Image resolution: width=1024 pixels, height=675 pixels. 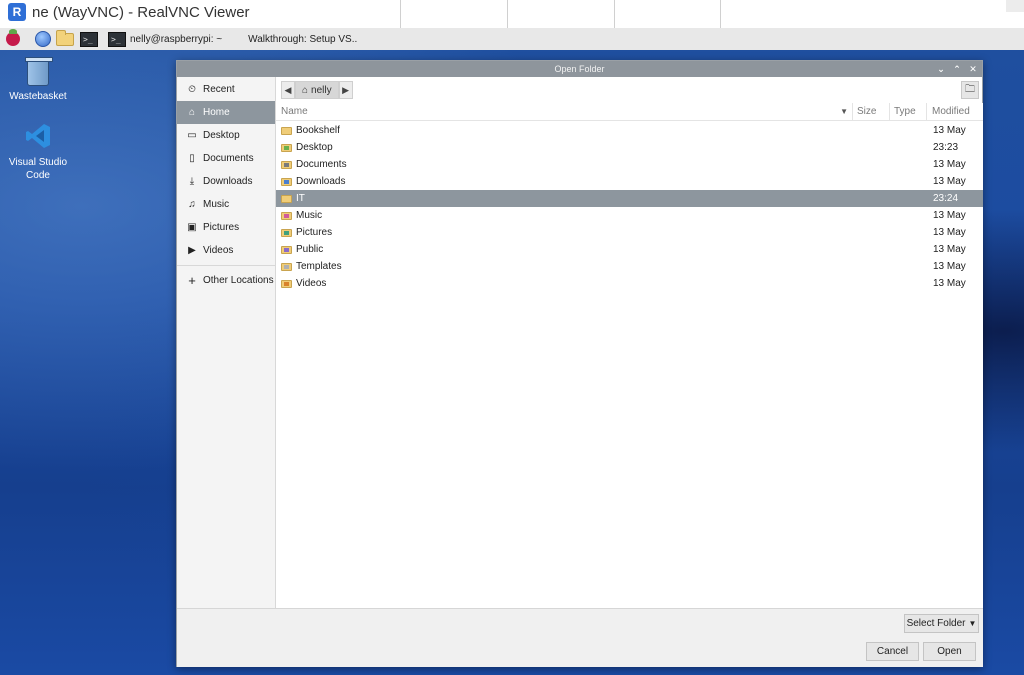 I want to click on file-list-header: Name ▼ Size Type Modified, so click(x=629, y=111).